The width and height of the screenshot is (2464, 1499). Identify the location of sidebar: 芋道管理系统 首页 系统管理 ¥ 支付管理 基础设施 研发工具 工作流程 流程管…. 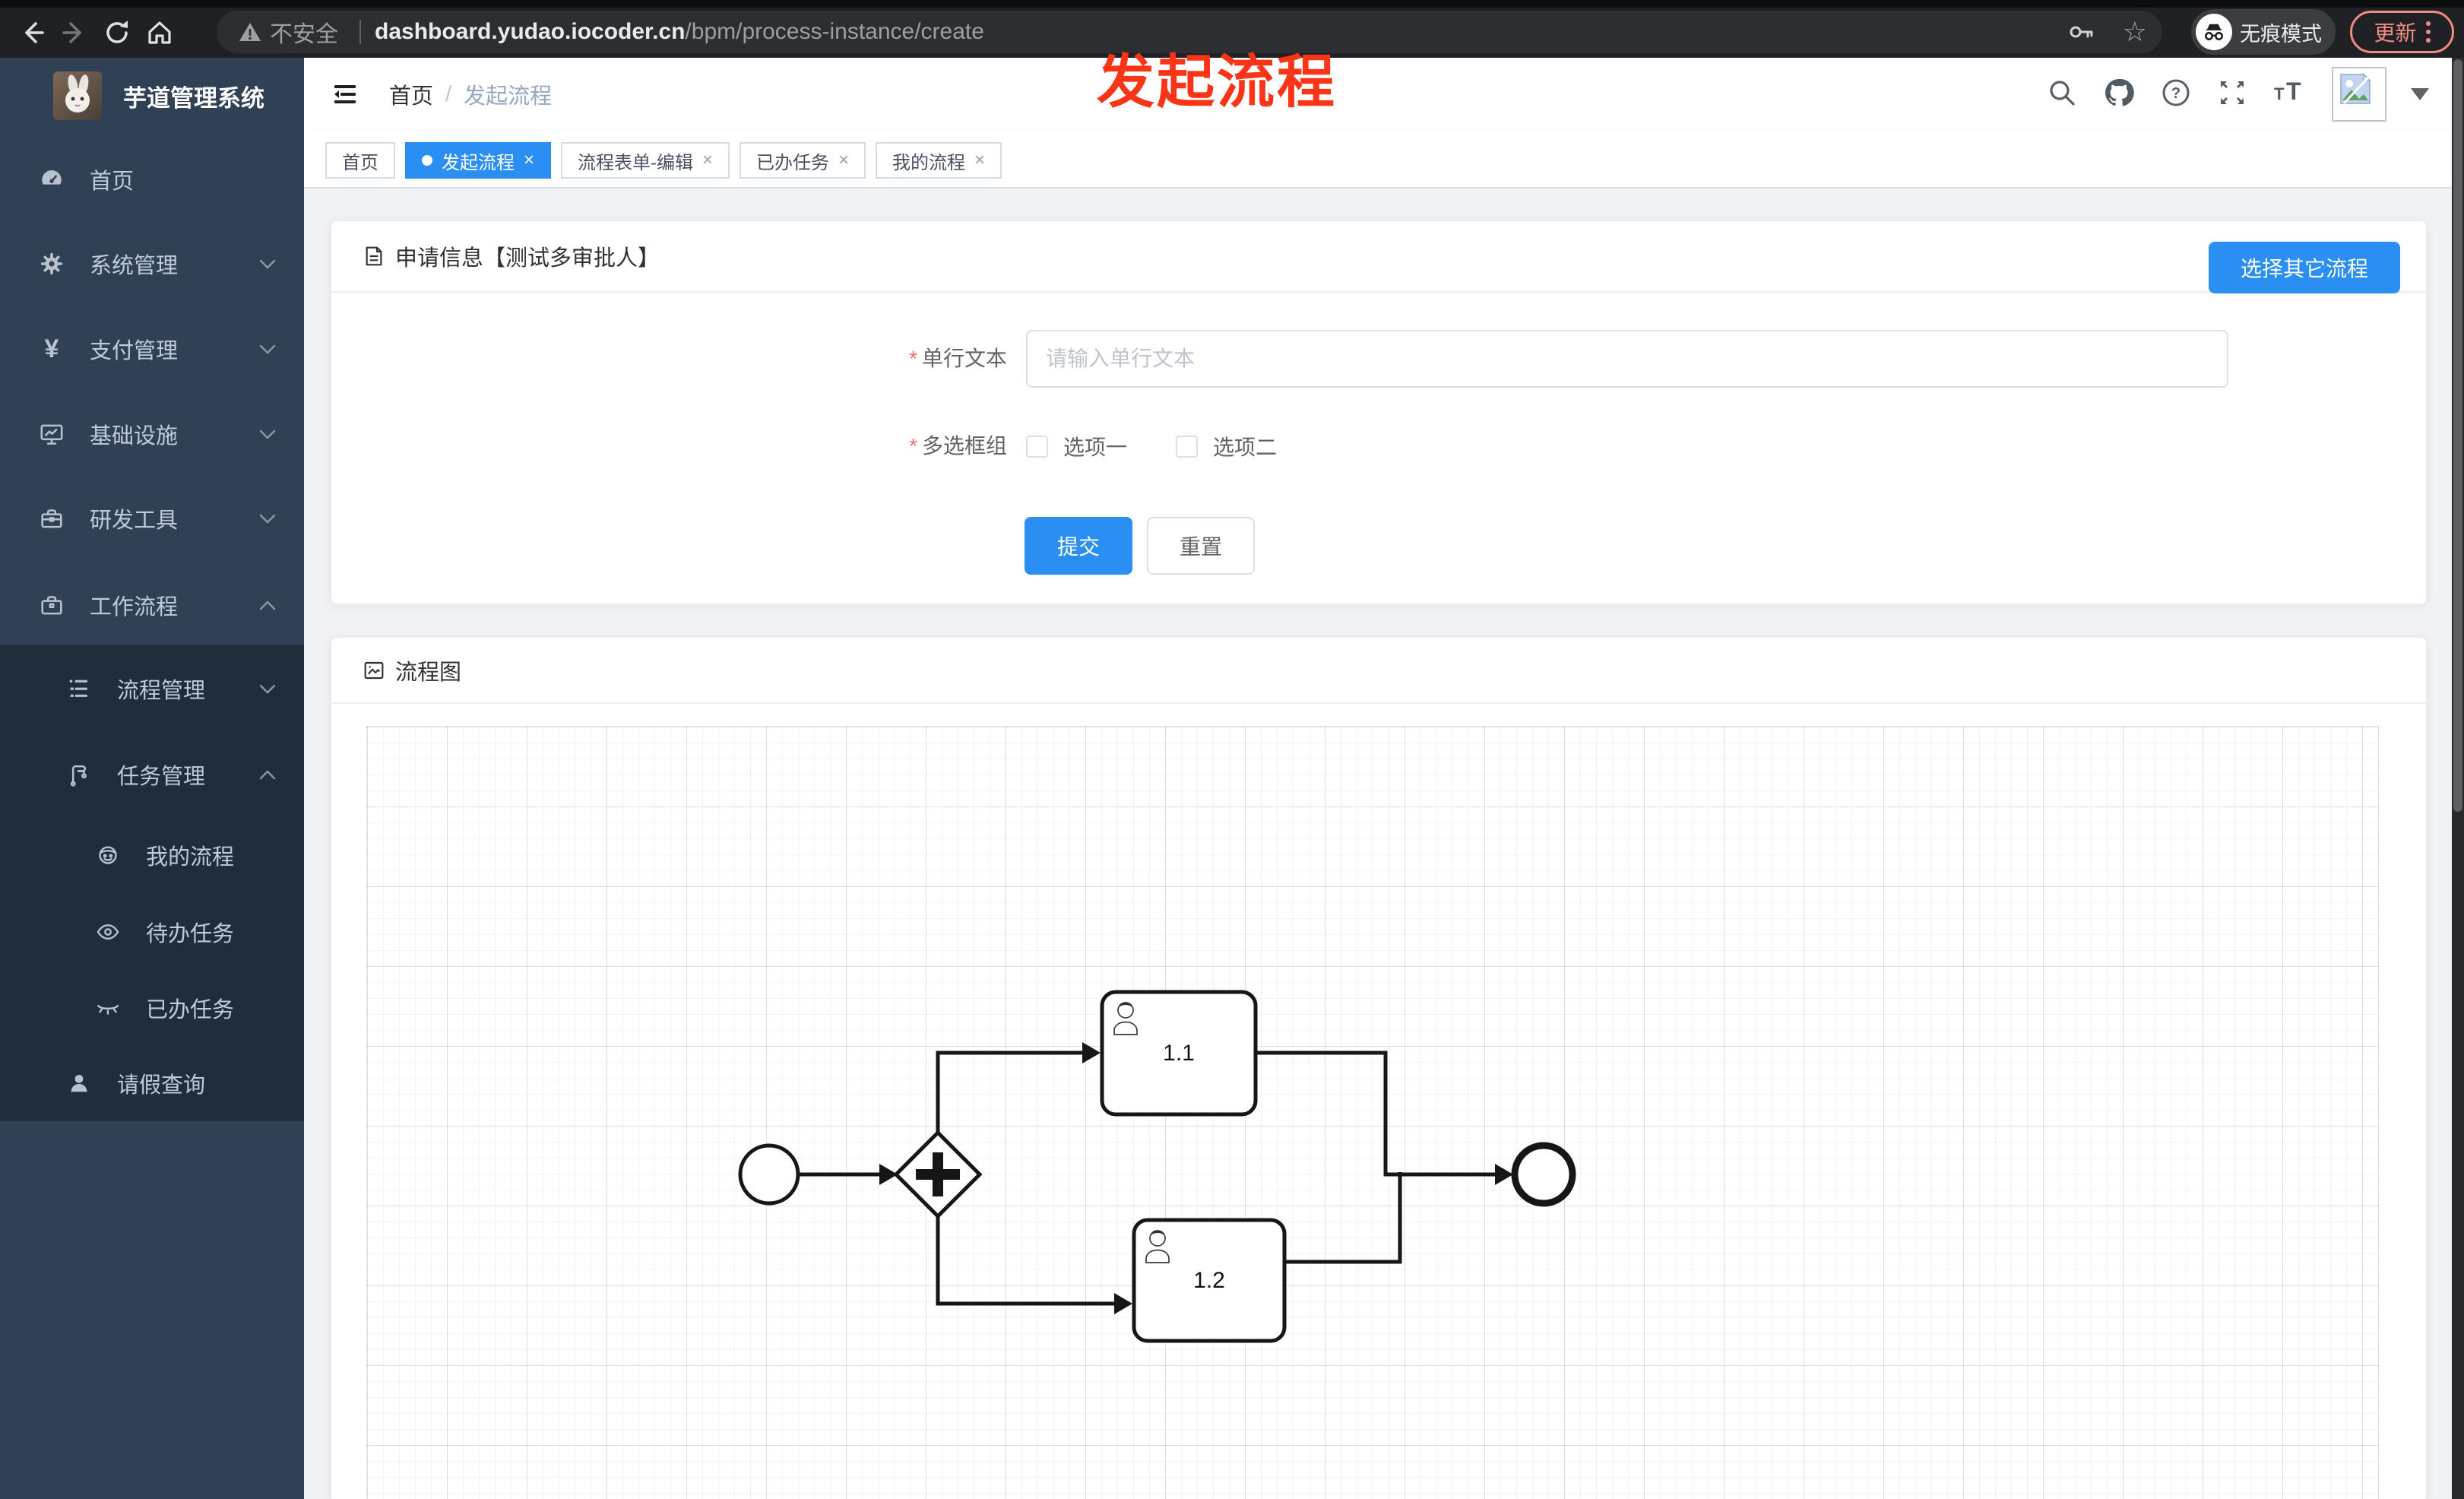
(152, 778).